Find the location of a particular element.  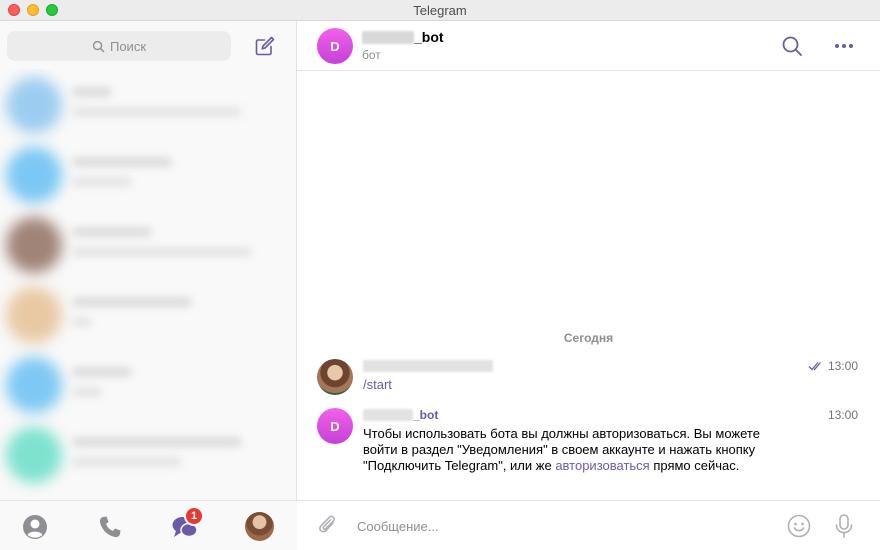

chat-status: бот is located at coordinates (371, 55).